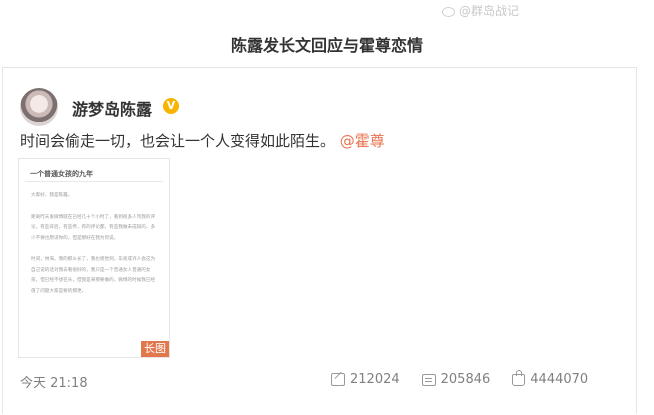  Describe the element at coordinates (519, 377) in the screenshot. I see `like-icon` at that location.